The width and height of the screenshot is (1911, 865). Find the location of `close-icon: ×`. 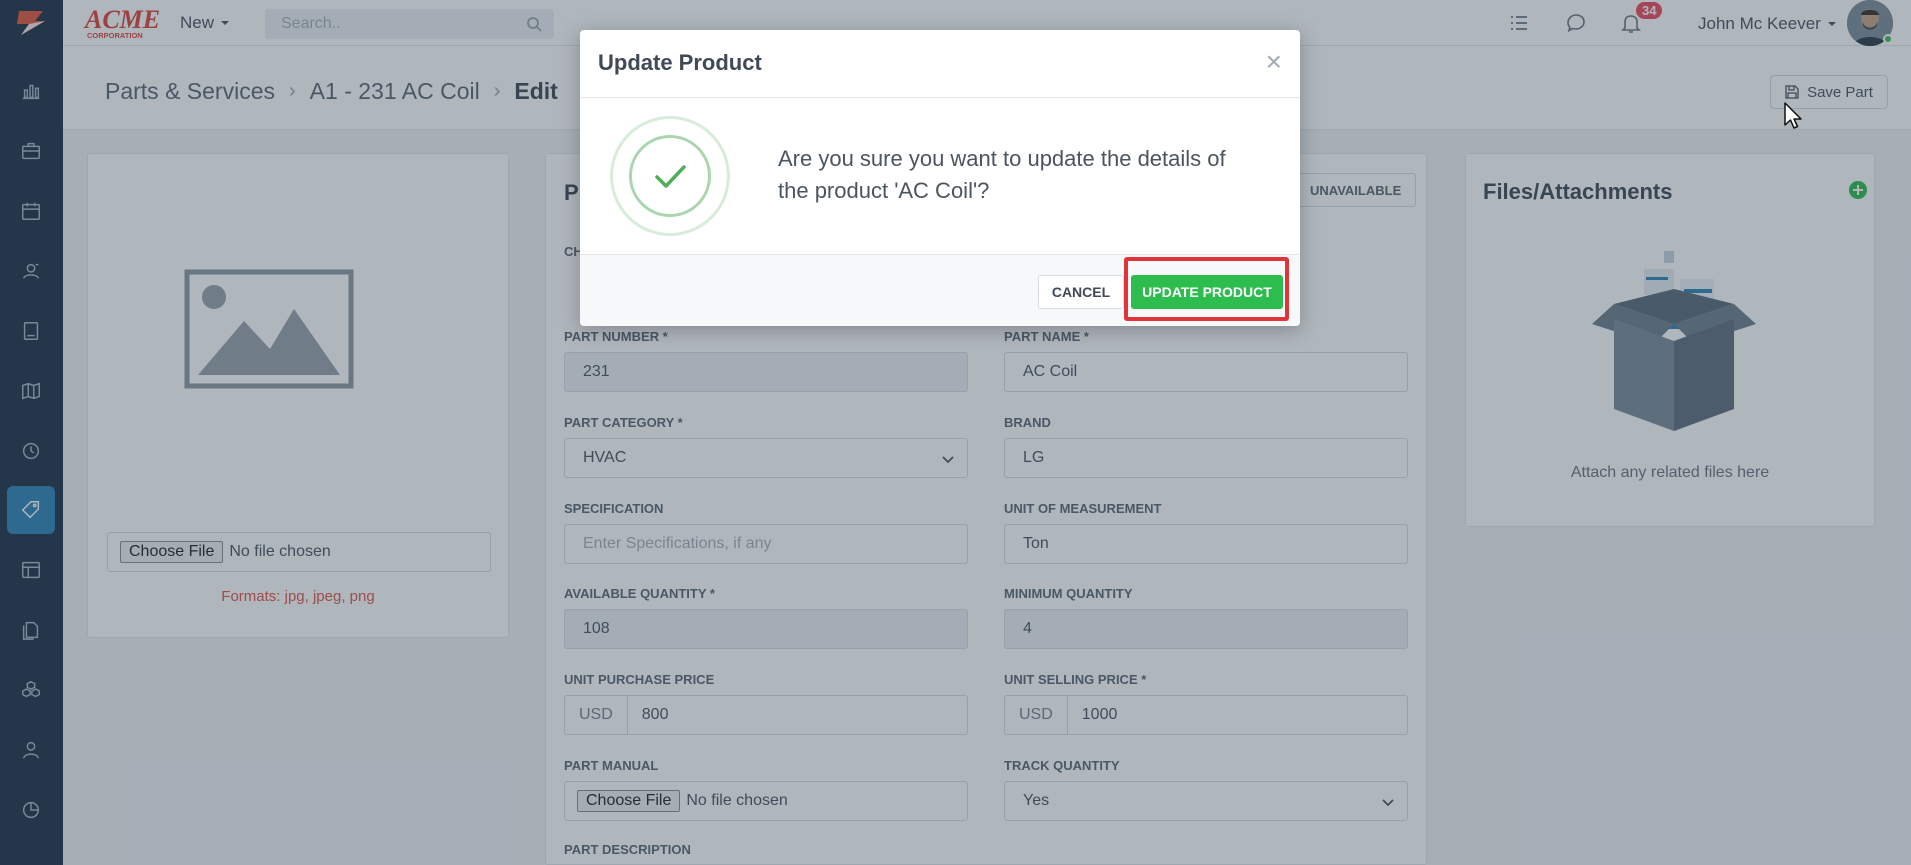

close-icon: × is located at coordinates (1274, 62).